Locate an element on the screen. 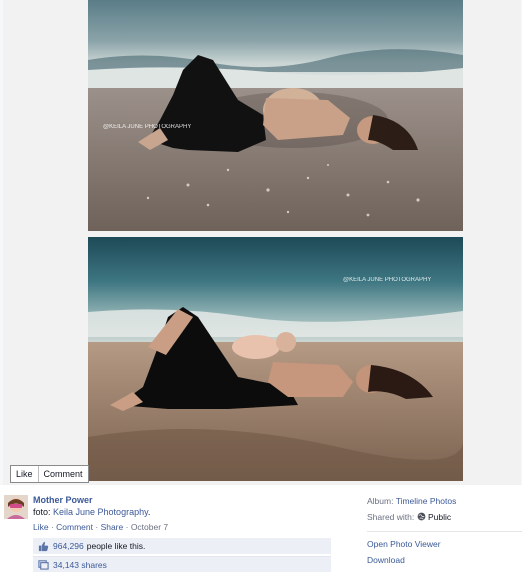  open-photo-viewer-link: Open Photo Viewer is located at coordinates (404, 544).